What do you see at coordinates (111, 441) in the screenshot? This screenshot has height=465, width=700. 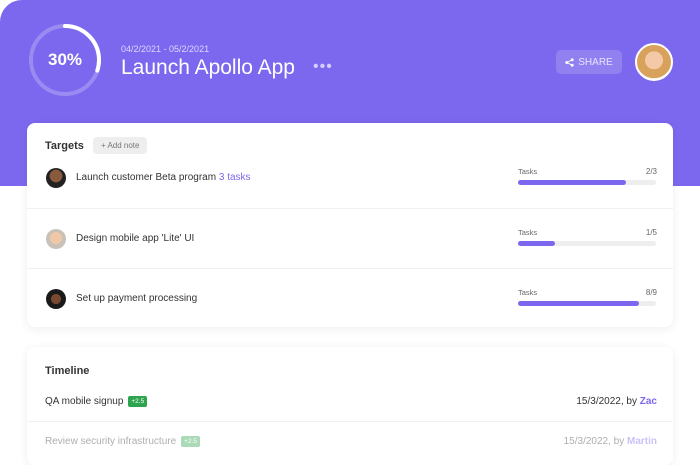 I see `timeline-item-name: Review security infrastructure` at bounding box center [111, 441].